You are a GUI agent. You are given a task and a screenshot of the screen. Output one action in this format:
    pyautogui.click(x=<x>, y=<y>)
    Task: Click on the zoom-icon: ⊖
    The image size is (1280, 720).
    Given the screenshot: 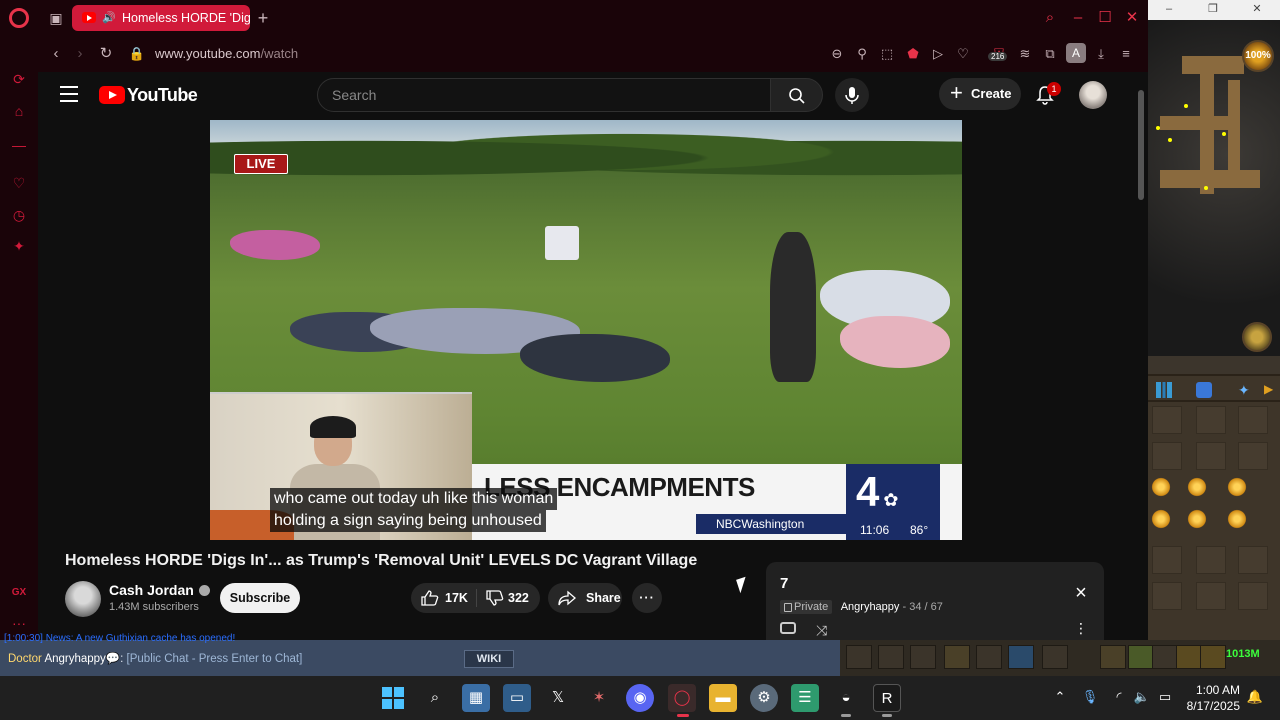 What is the action you would take?
    pyautogui.click(x=837, y=54)
    